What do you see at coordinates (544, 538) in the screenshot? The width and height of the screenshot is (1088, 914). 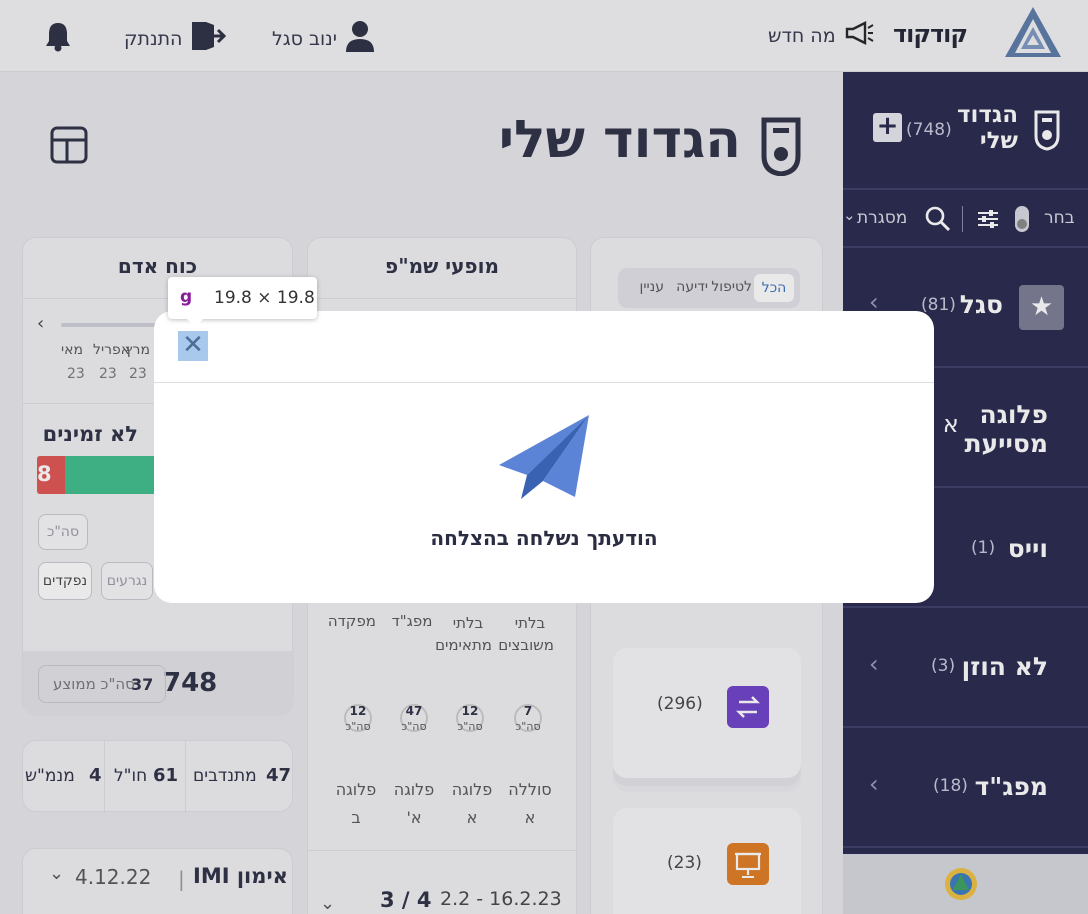 I see `success-message: הודעתך נשלחה בהצלחה` at bounding box center [544, 538].